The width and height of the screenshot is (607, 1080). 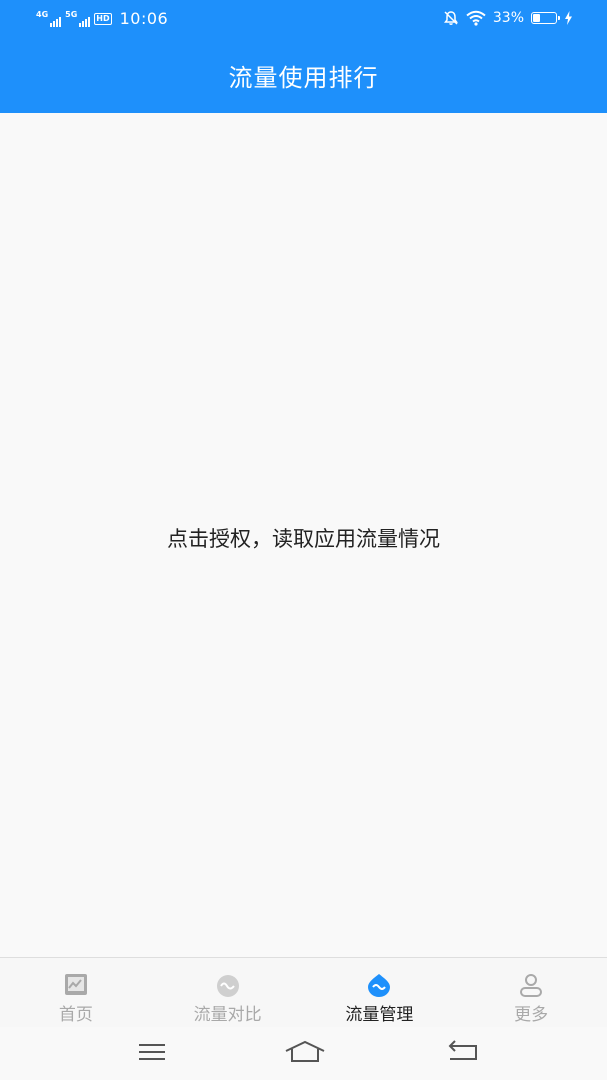 What do you see at coordinates (379, 1015) in the screenshot?
I see `tab-label: 流量管理` at bounding box center [379, 1015].